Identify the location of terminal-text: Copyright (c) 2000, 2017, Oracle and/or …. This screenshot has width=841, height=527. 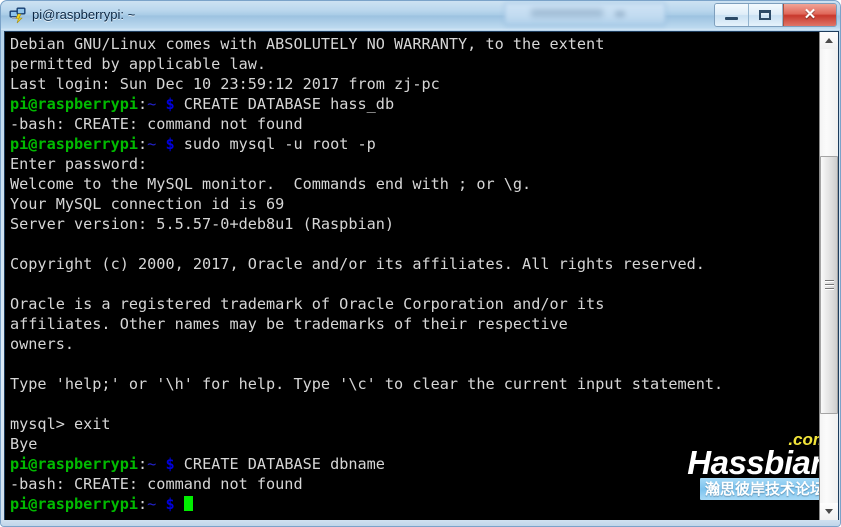
(357, 264).